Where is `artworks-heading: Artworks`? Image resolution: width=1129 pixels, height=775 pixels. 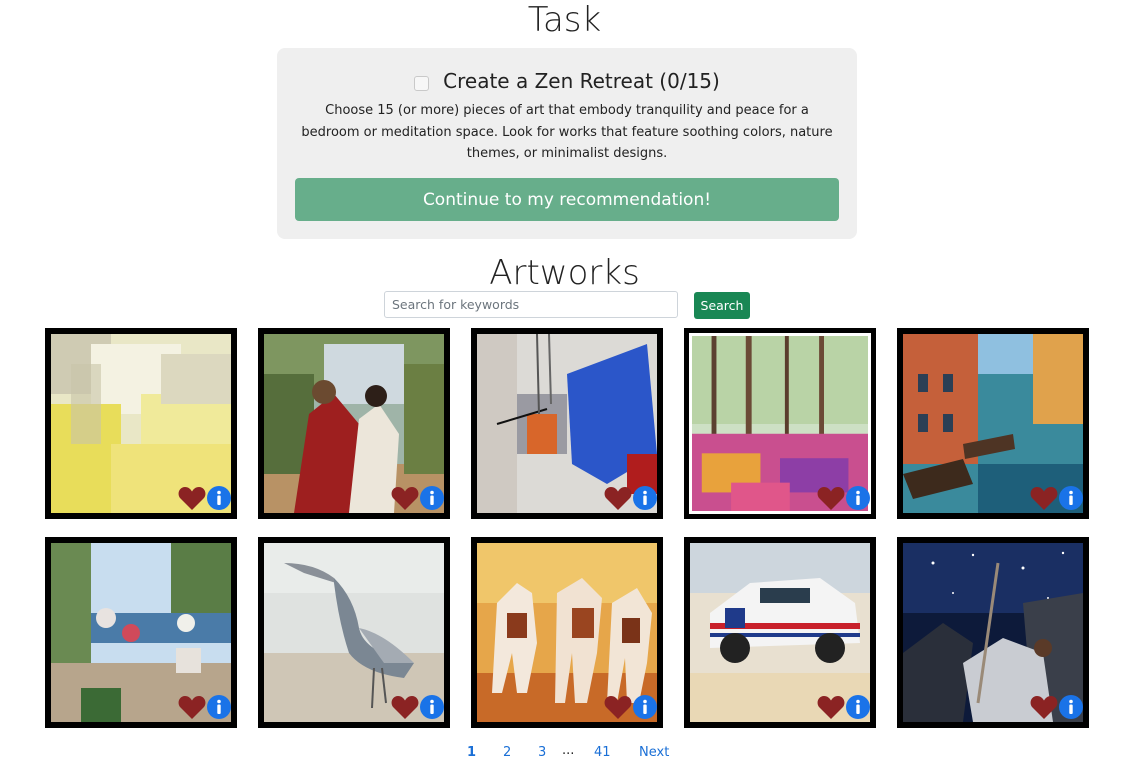
artworks-heading: Artworks is located at coordinates (564, 273).